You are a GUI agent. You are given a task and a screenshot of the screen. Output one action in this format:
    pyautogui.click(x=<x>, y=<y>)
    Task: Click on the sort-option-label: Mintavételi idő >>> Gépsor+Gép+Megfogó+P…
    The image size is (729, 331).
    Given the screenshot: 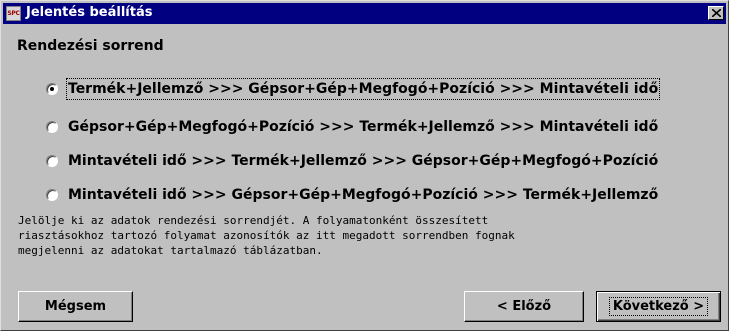 What is the action you would take?
    pyautogui.click(x=363, y=195)
    